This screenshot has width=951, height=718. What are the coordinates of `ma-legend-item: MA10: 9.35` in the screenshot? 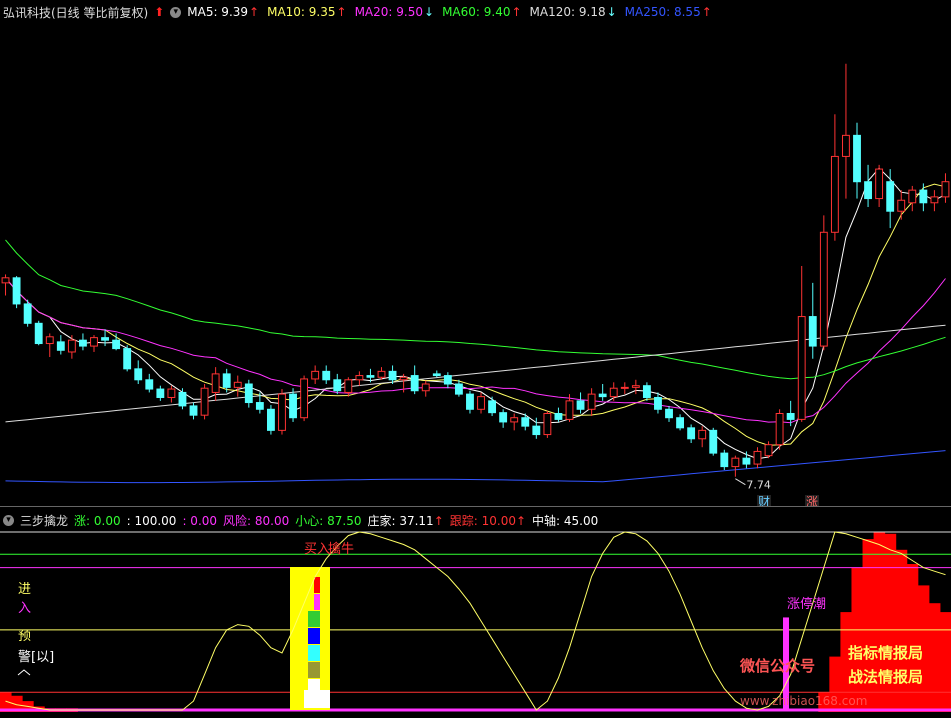 It's located at (301, 12).